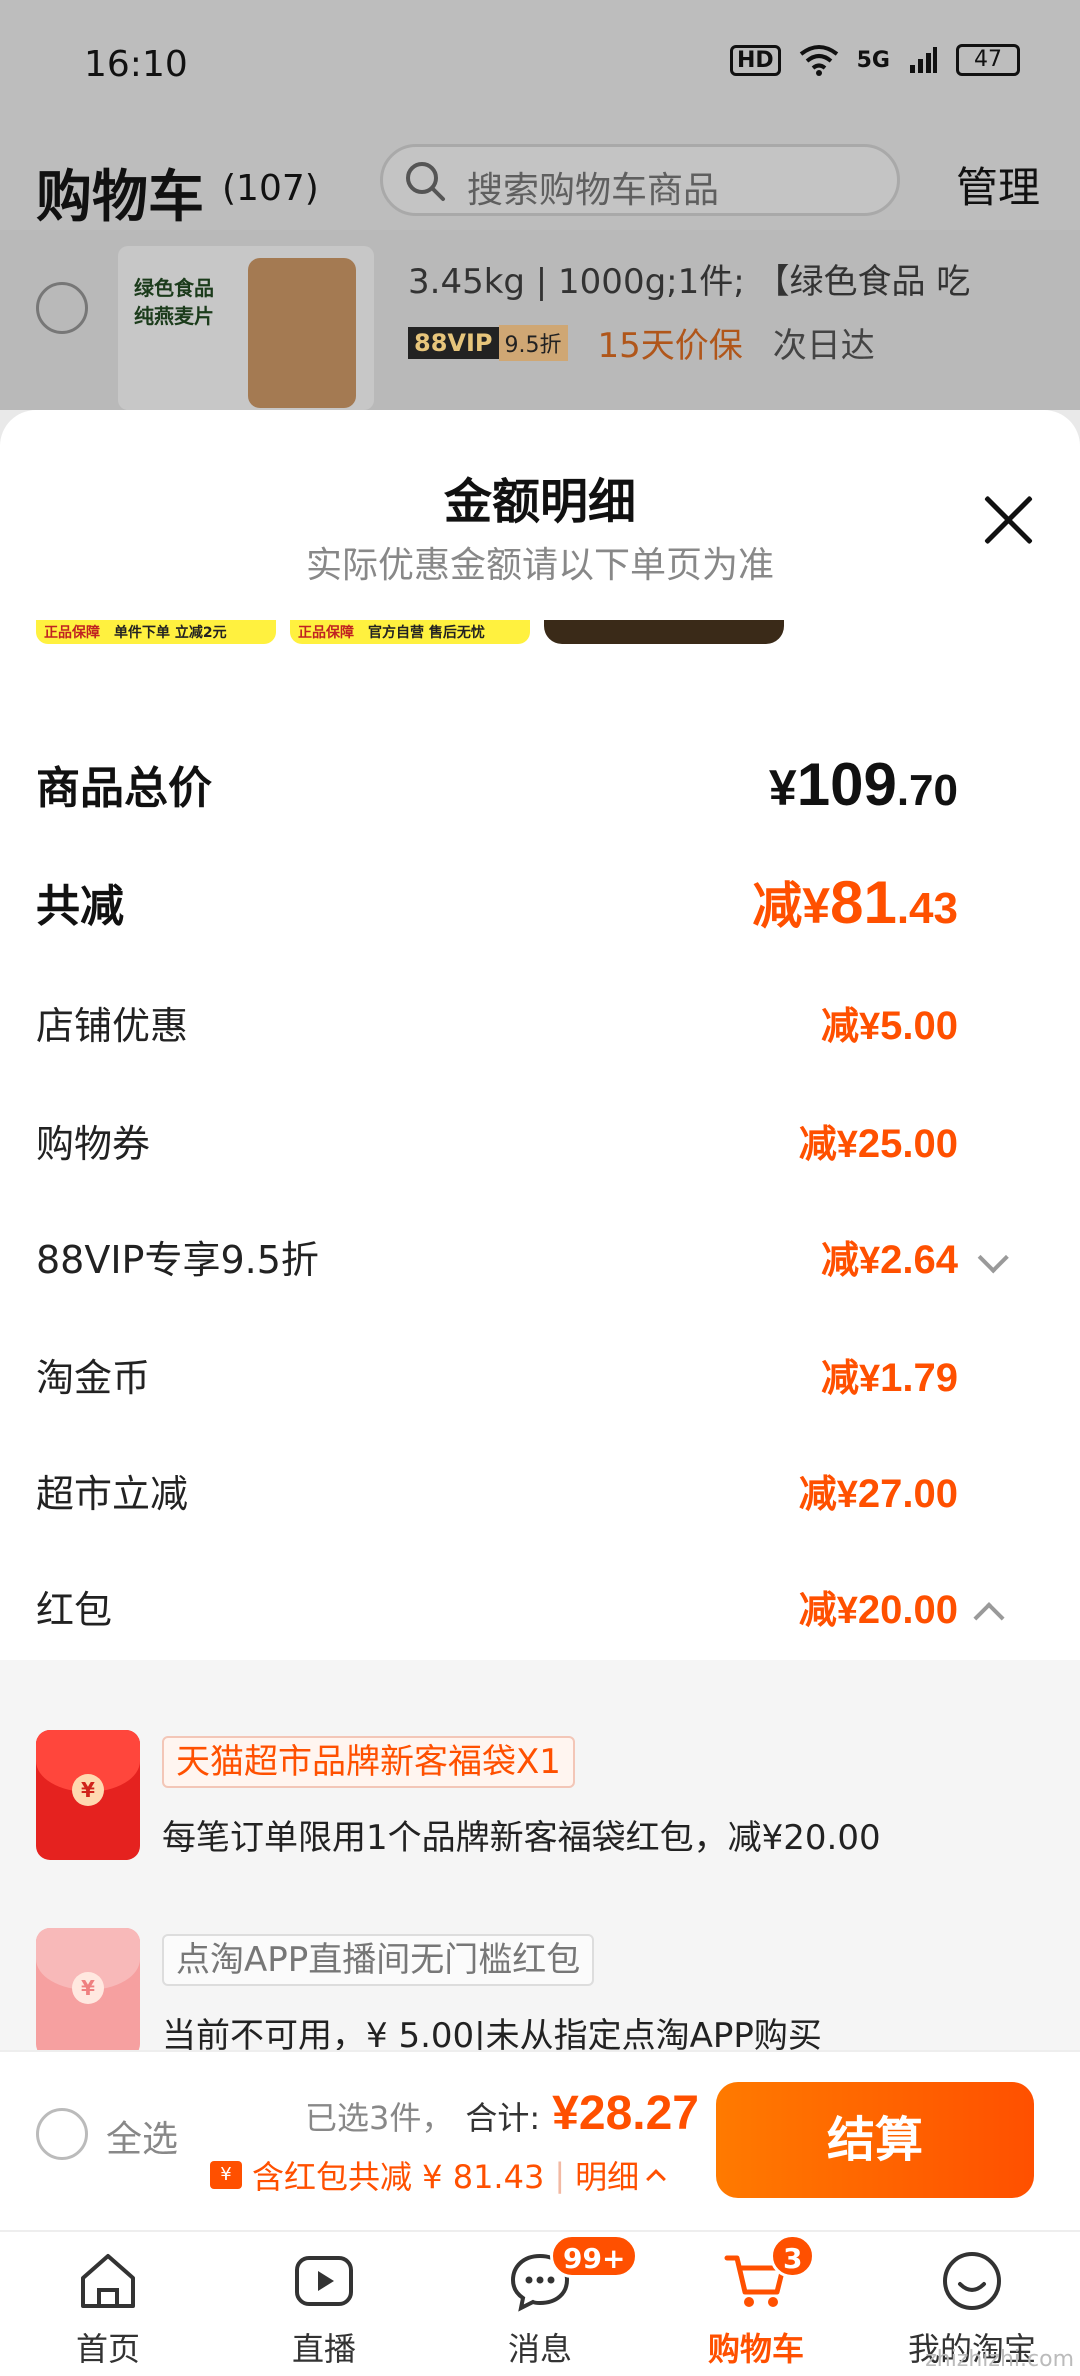  Describe the element at coordinates (246, 328) in the screenshot. I see `product-thumbnail: 绿色食品 纯燕麦片` at that location.